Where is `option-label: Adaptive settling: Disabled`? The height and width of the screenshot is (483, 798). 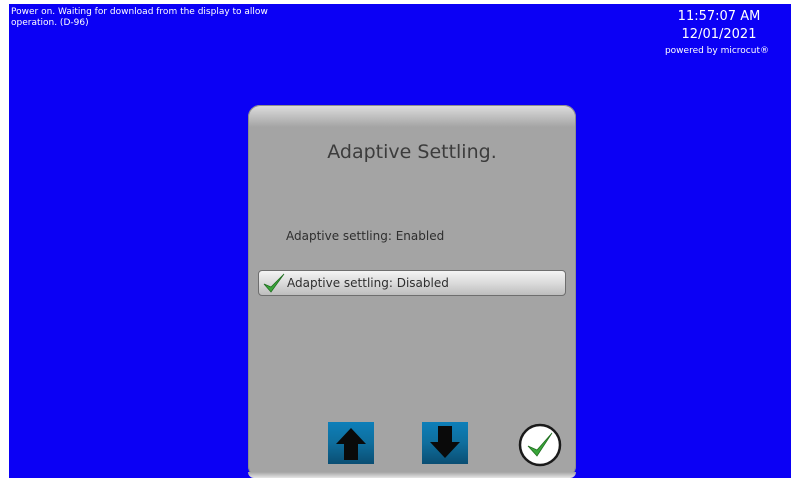
option-label: Adaptive settling: Disabled is located at coordinates (368, 283).